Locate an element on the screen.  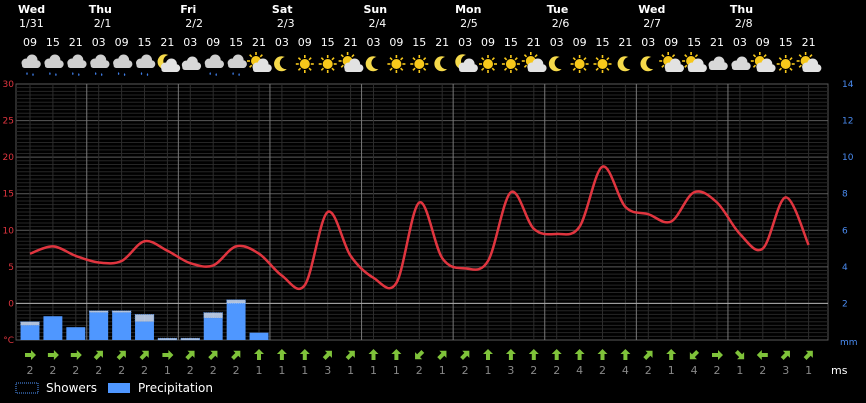
temperature-tick-label: 20 is located at coordinates (9, 158).